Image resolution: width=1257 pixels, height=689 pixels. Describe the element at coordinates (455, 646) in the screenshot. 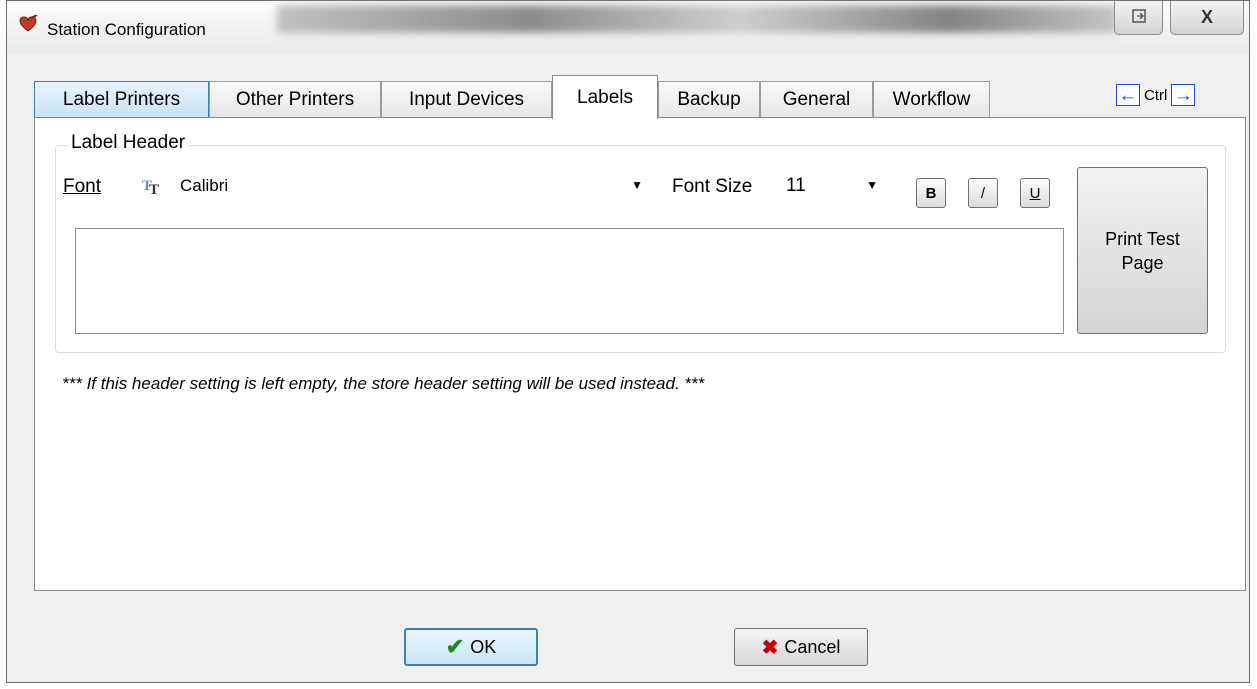

I see `checkmark-icon: ✔` at that location.